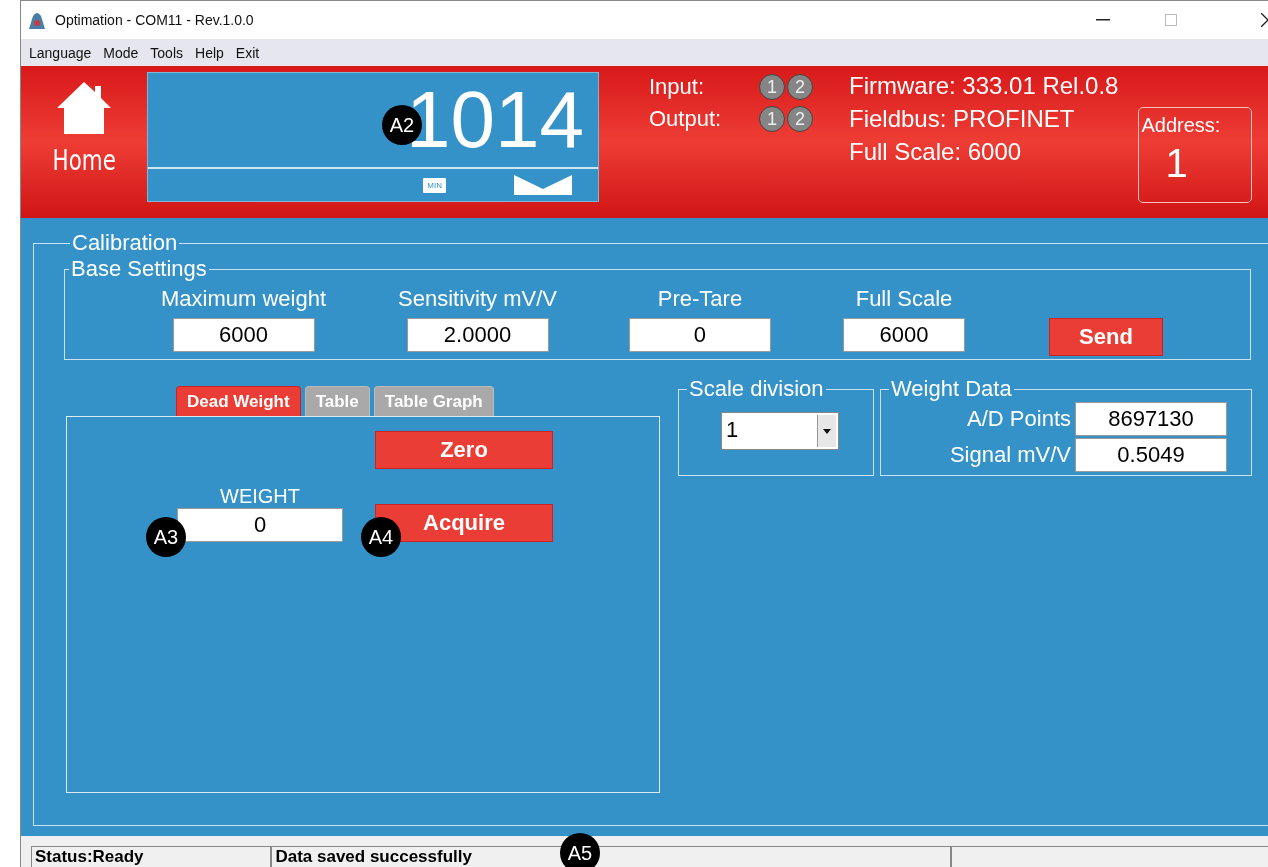  Describe the element at coordinates (1176, 163) in the screenshot. I see `address-value: 1` at that location.